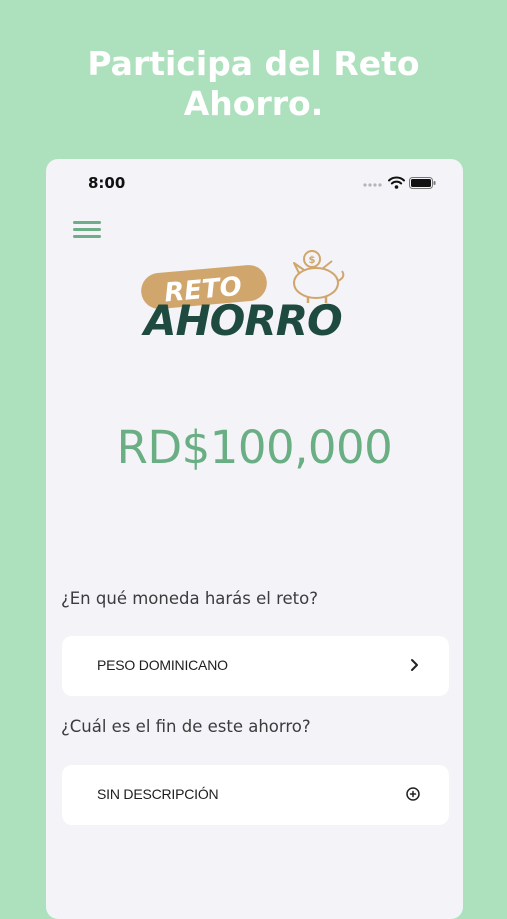 The width and height of the screenshot is (507, 919). I want to click on status-time: 8:00, so click(107, 183).